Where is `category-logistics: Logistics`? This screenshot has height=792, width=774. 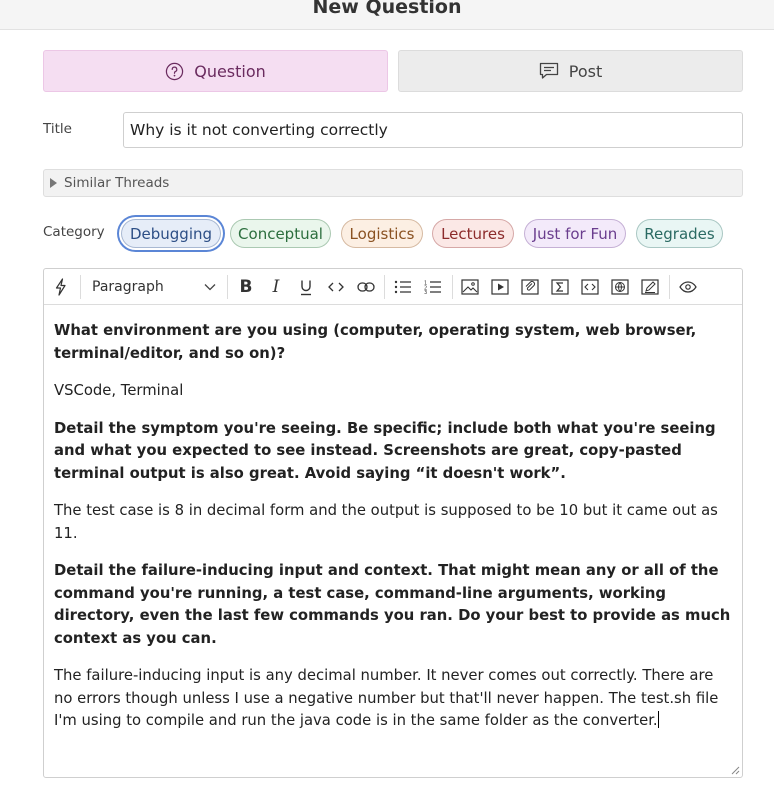 category-logistics: Logistics is located at coordinates (382, 233).